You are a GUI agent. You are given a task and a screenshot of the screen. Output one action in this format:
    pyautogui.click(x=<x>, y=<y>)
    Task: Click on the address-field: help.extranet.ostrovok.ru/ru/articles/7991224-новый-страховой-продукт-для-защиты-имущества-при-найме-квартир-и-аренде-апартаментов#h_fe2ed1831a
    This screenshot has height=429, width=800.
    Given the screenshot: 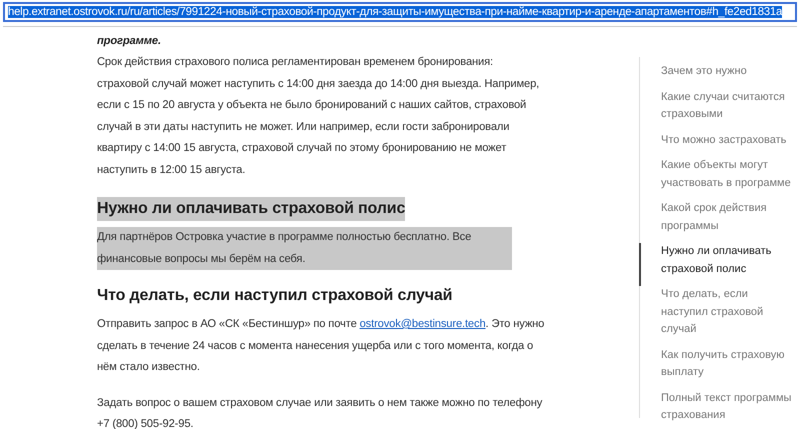 What is the action you would take?
    pyautogui.click(x=400, y=12)
    